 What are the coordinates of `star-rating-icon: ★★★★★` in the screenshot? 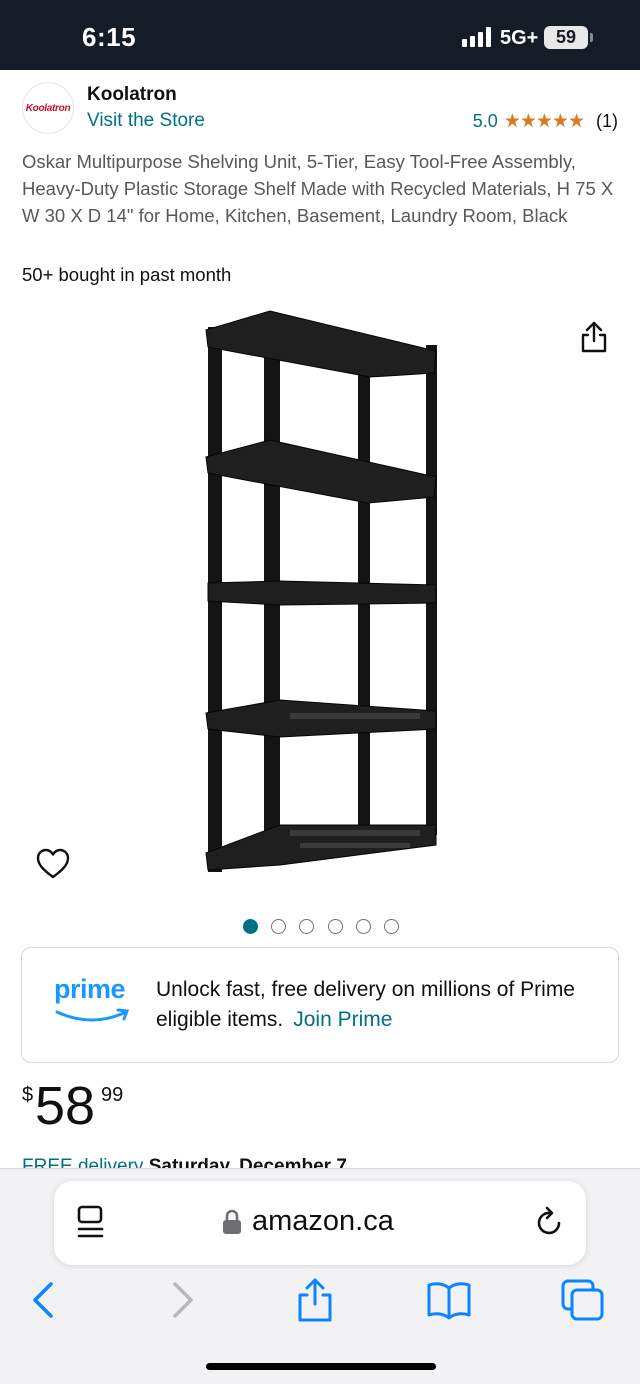 It's located at (544, 121).